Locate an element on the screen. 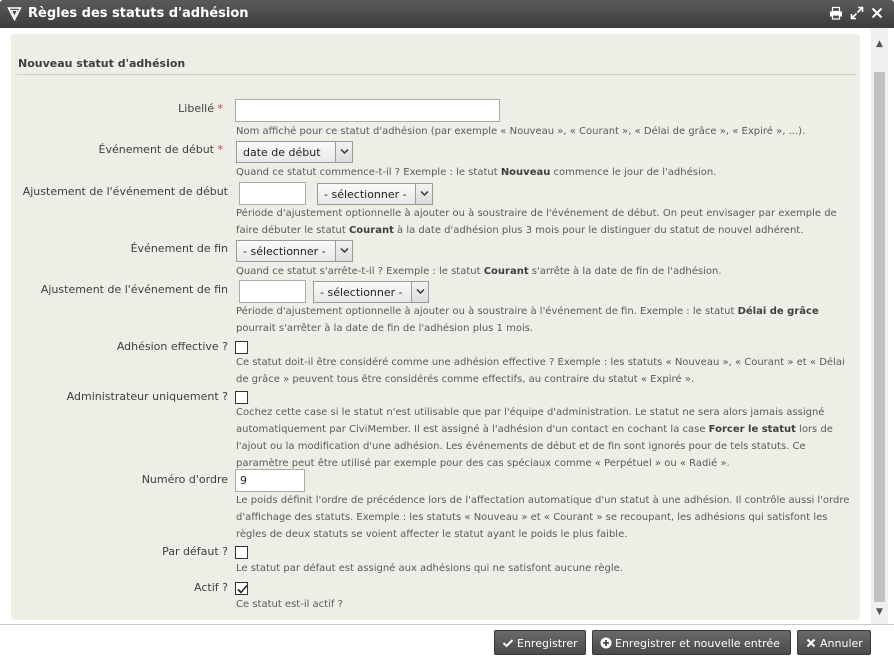  start-event-label-text: Événement de début is located at coordinates (156, 149).